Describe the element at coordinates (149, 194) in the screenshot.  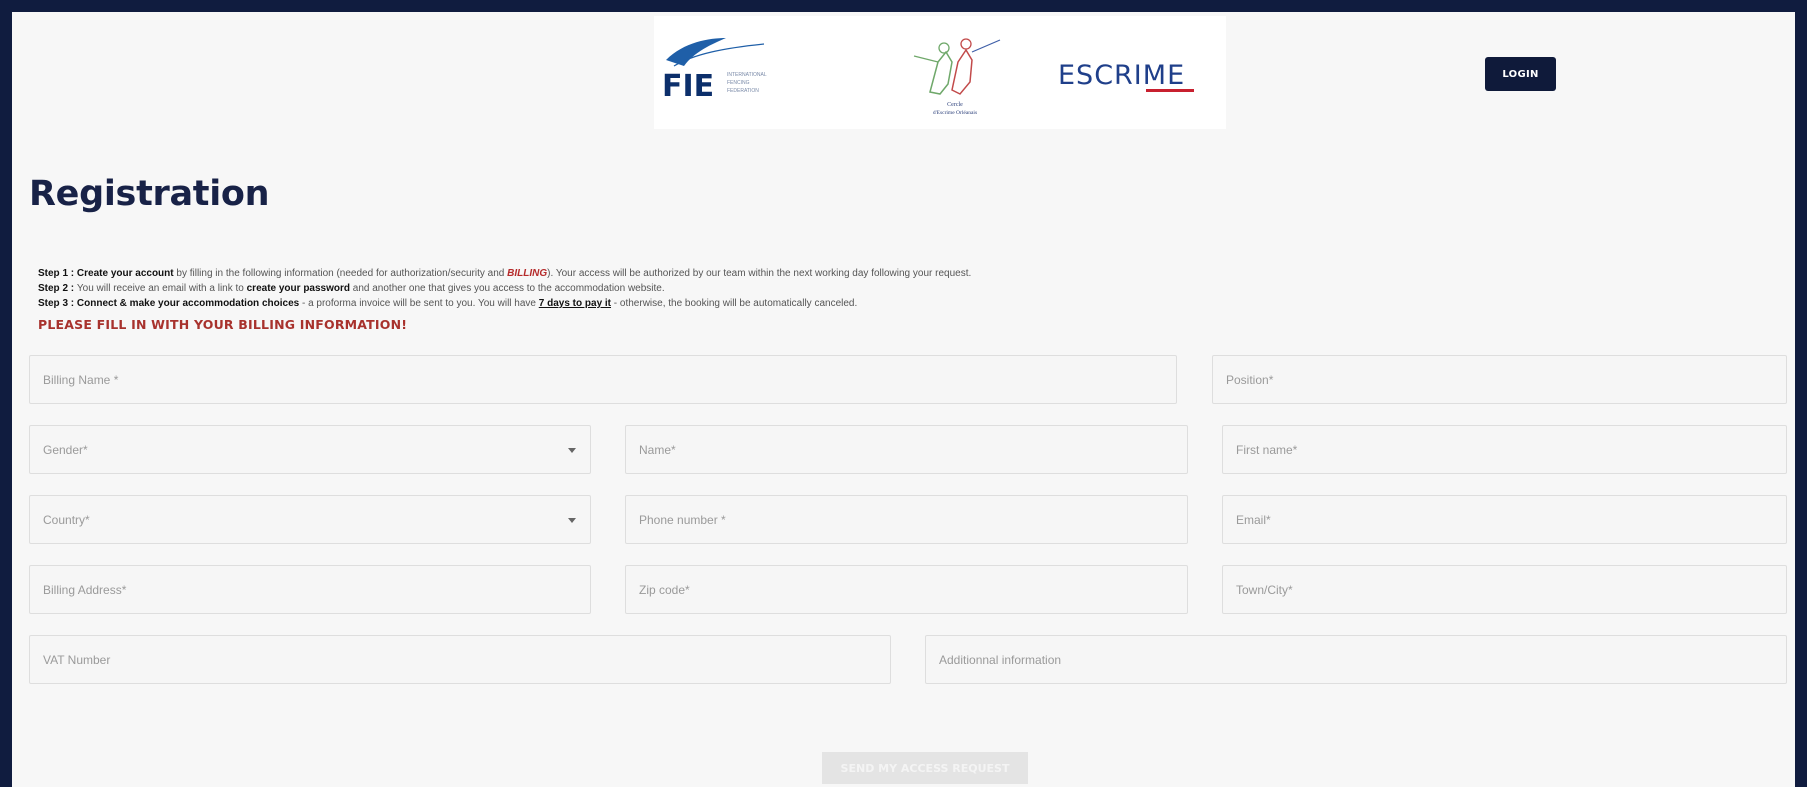
I see `page-title: Registration` at that location.